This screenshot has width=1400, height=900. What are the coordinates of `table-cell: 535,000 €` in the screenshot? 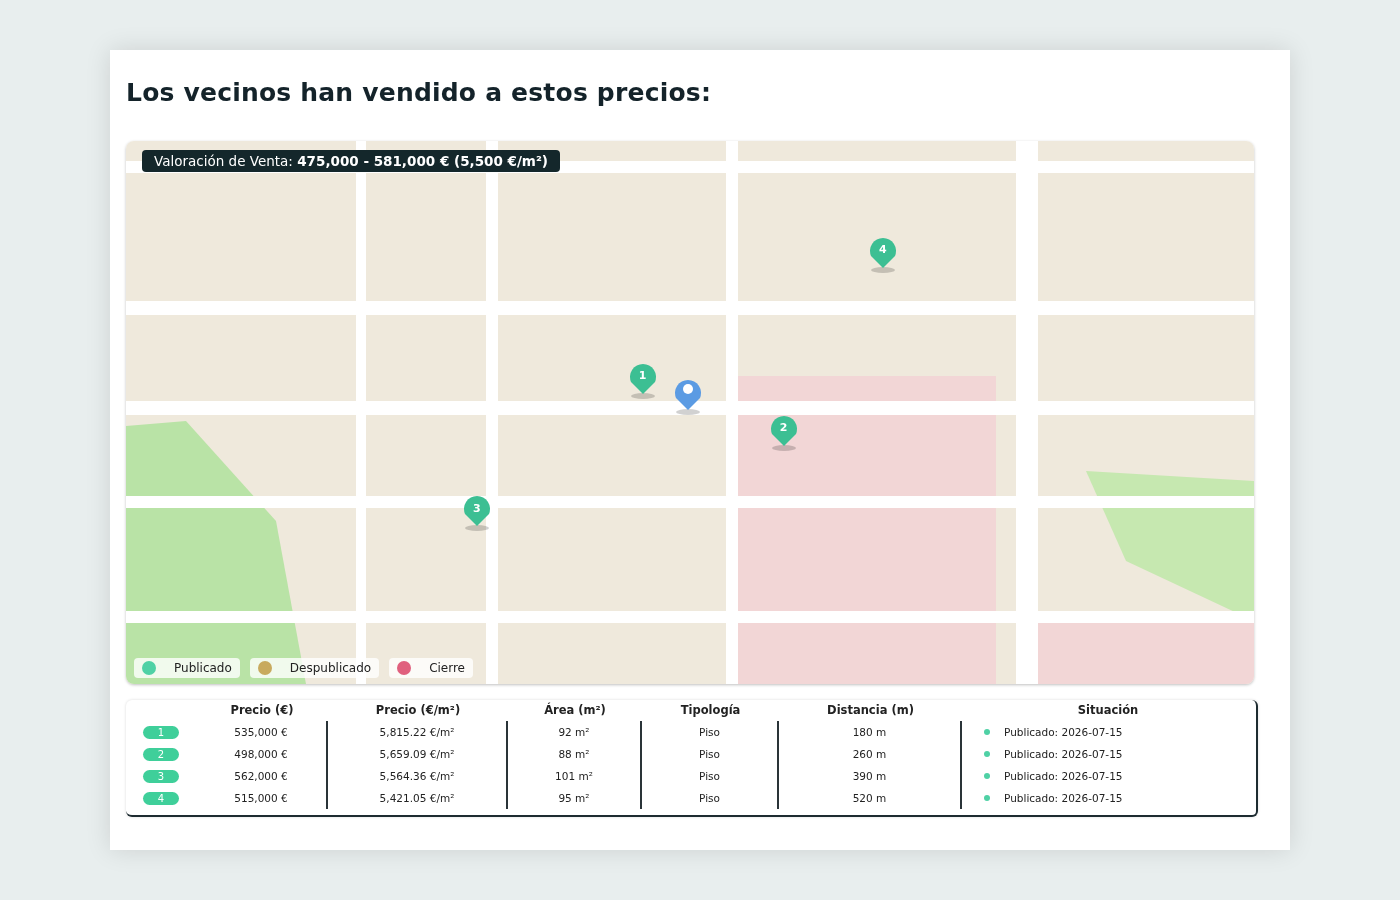 It's located at (262, 732).